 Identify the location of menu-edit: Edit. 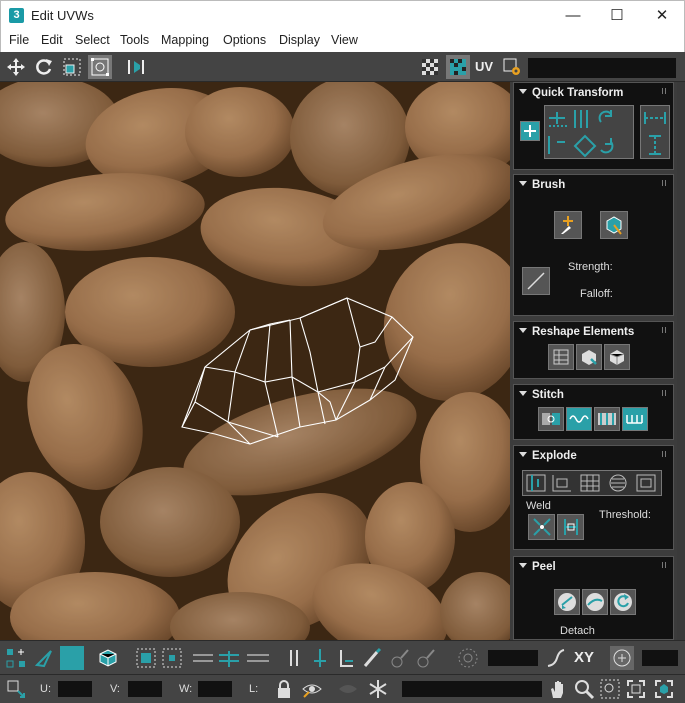
(52, 40).